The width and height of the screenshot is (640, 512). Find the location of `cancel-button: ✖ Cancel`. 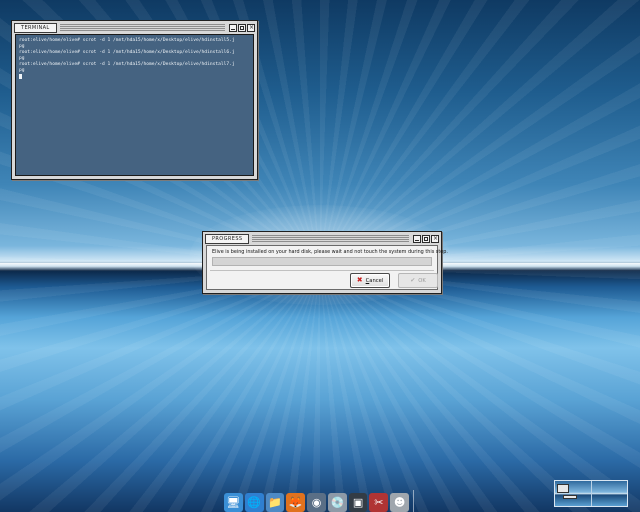

cancel-button: ✖ Cancel is located at coordinates (370, 280).